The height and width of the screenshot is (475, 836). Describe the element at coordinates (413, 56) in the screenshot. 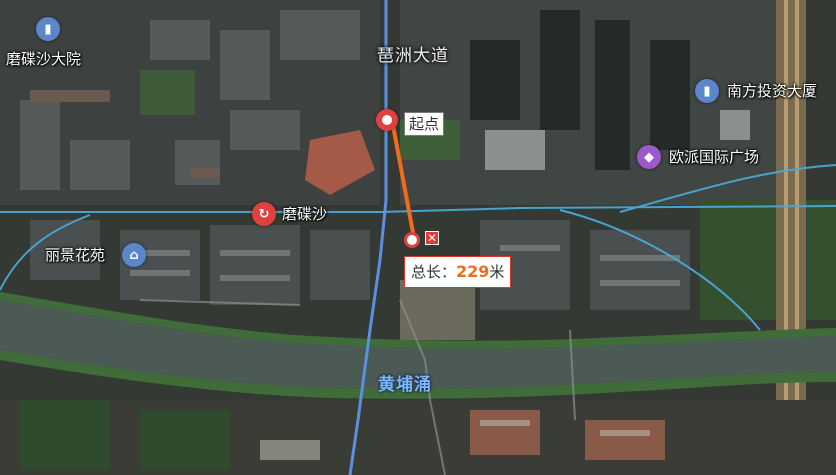

I see `road-label-pazhou-dadao: 琶洲大道` at that location.